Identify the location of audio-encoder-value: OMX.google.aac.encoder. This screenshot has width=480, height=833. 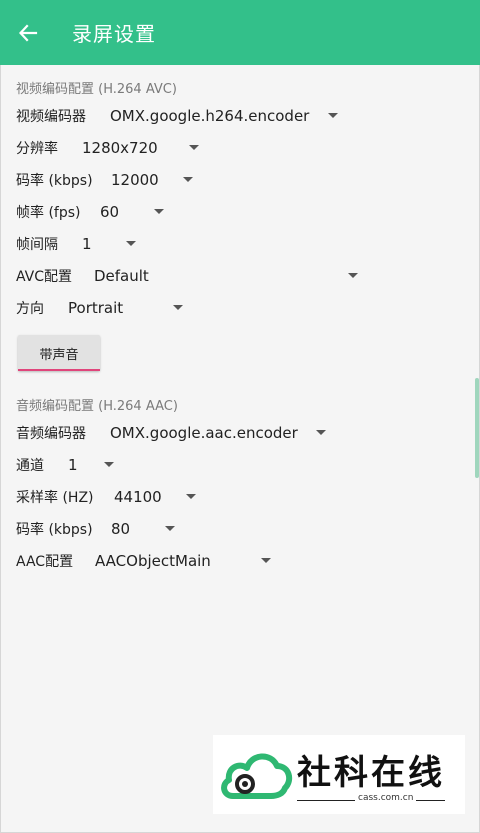
(204, 433).